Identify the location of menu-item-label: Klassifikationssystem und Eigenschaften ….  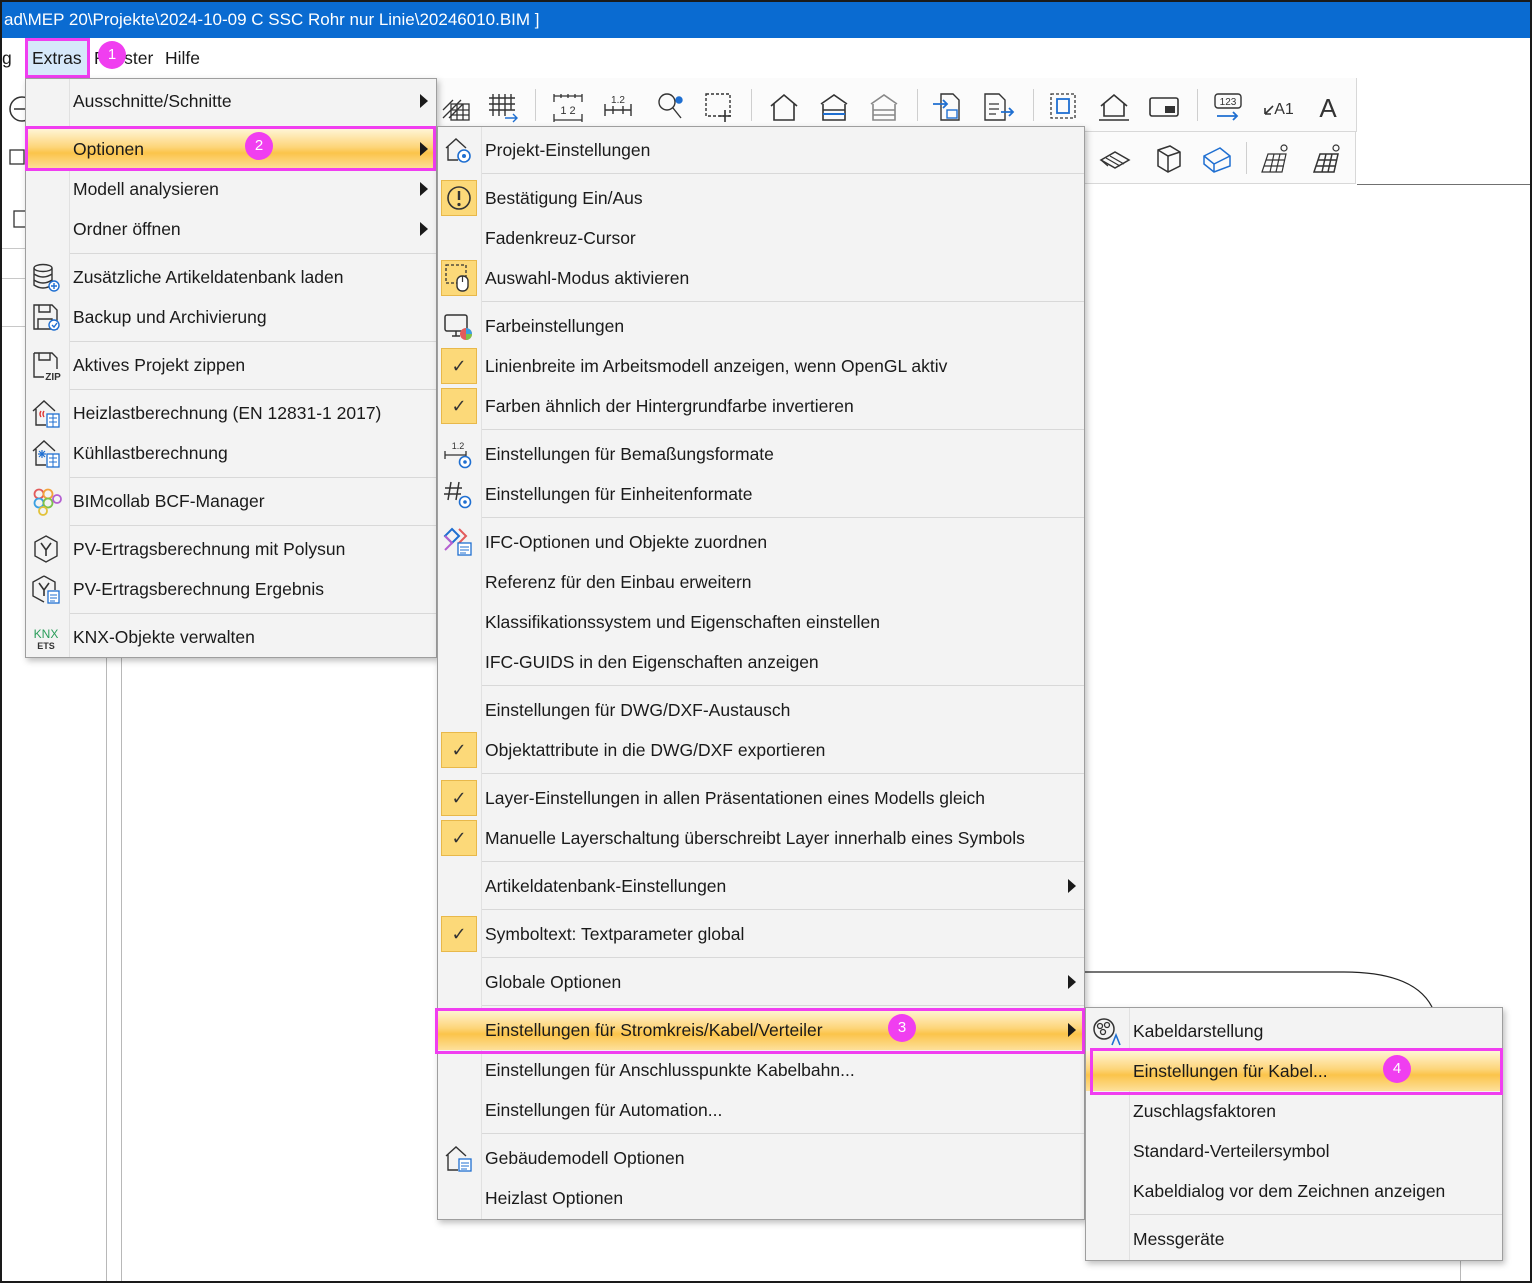
(682, 622).